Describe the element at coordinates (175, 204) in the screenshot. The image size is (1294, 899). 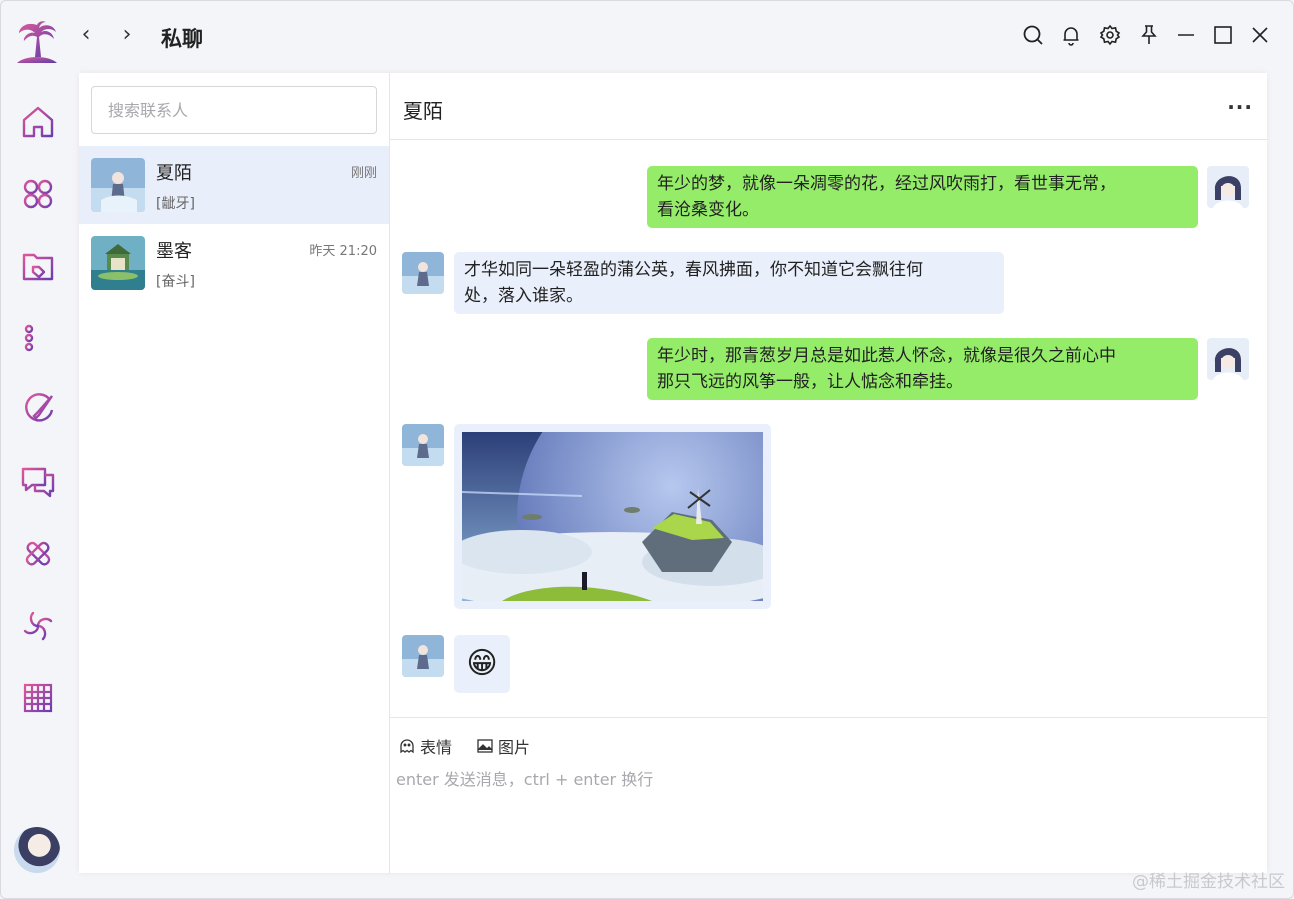
I see `contact-preview: [龇牙]` at that location.